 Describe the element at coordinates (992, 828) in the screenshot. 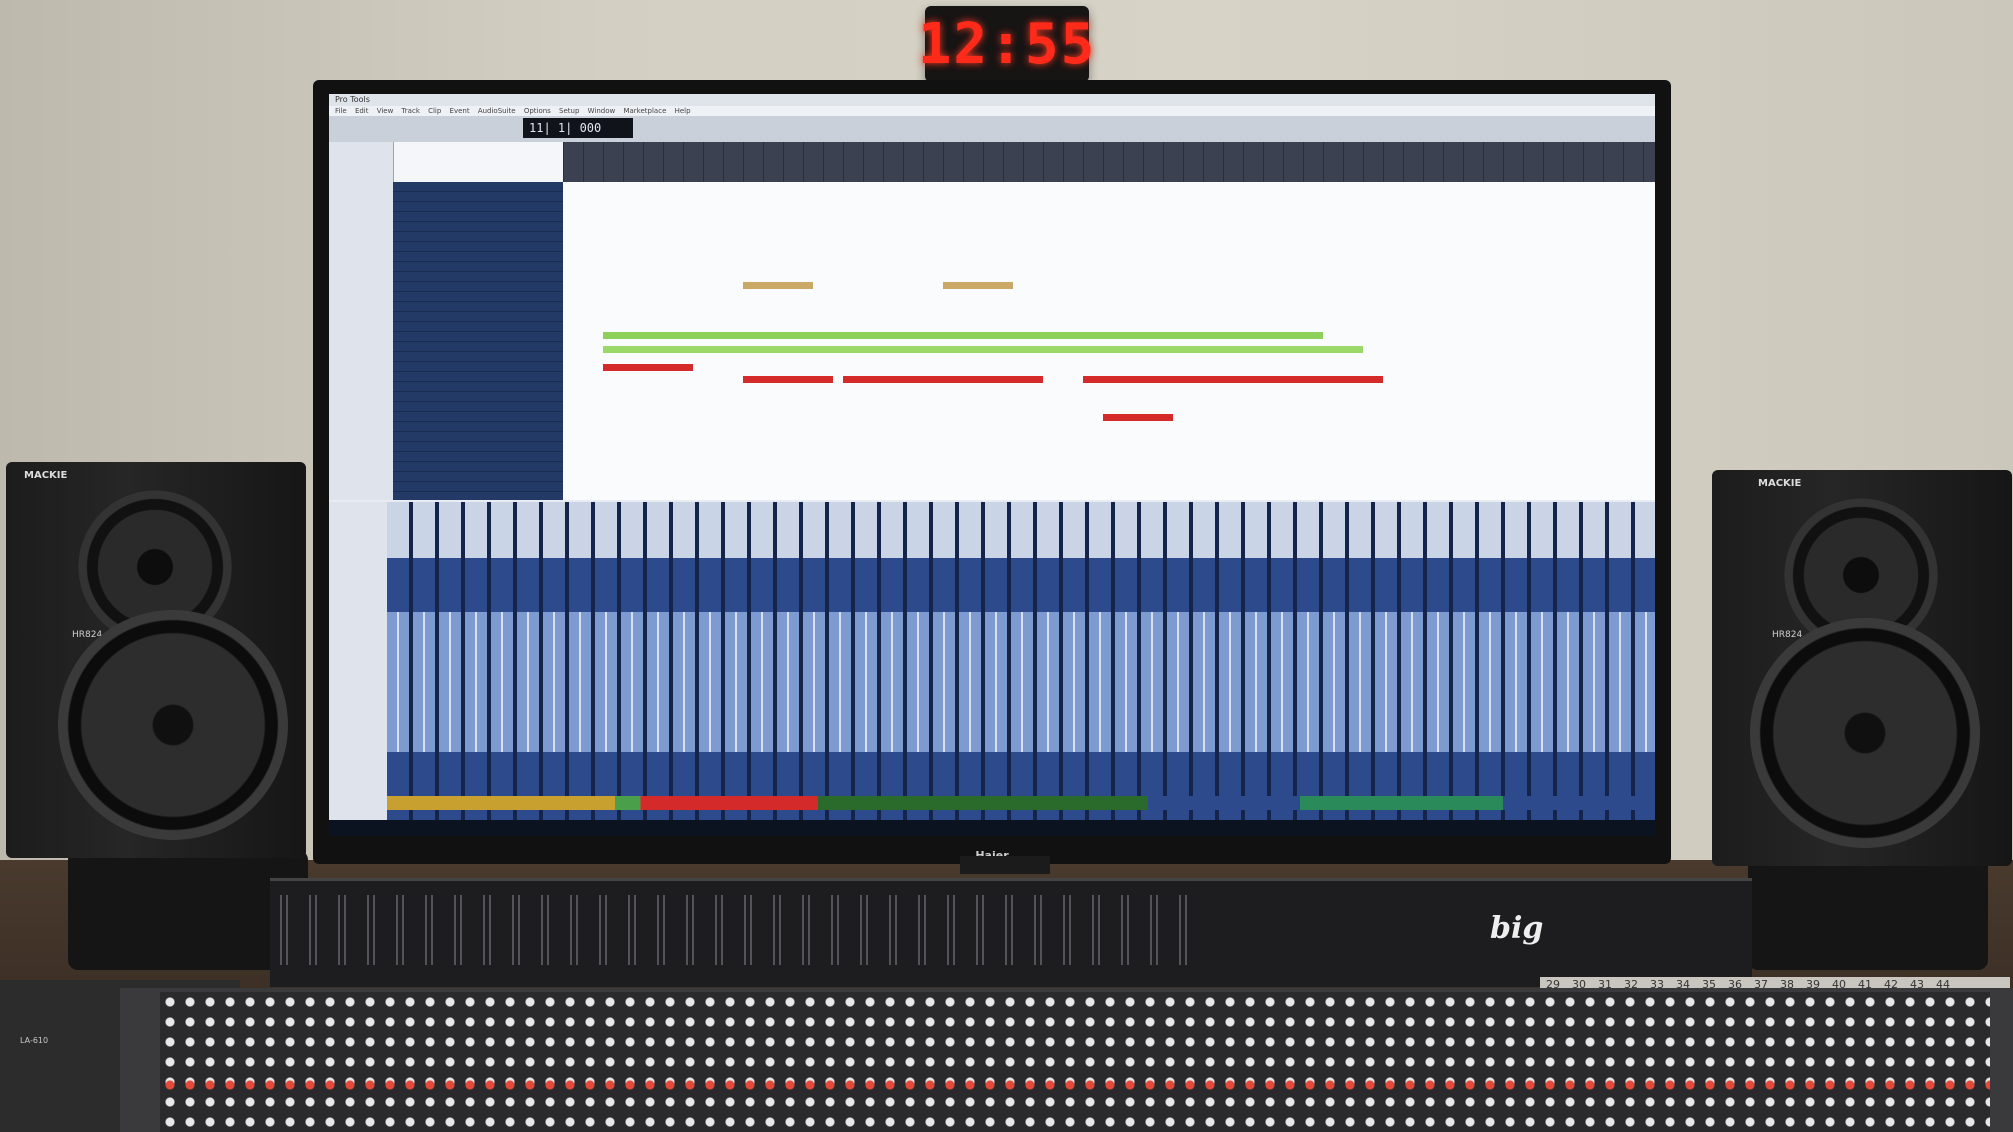

I see `os-taskbar` at that location.